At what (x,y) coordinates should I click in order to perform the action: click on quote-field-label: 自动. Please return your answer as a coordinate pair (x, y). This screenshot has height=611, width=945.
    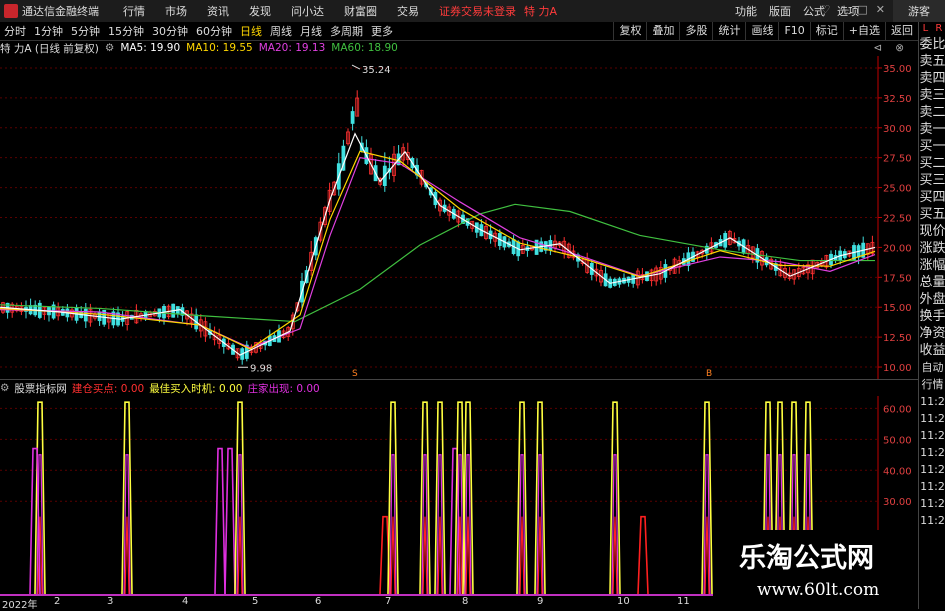
    Looking at the image, I should click on (932, 367).